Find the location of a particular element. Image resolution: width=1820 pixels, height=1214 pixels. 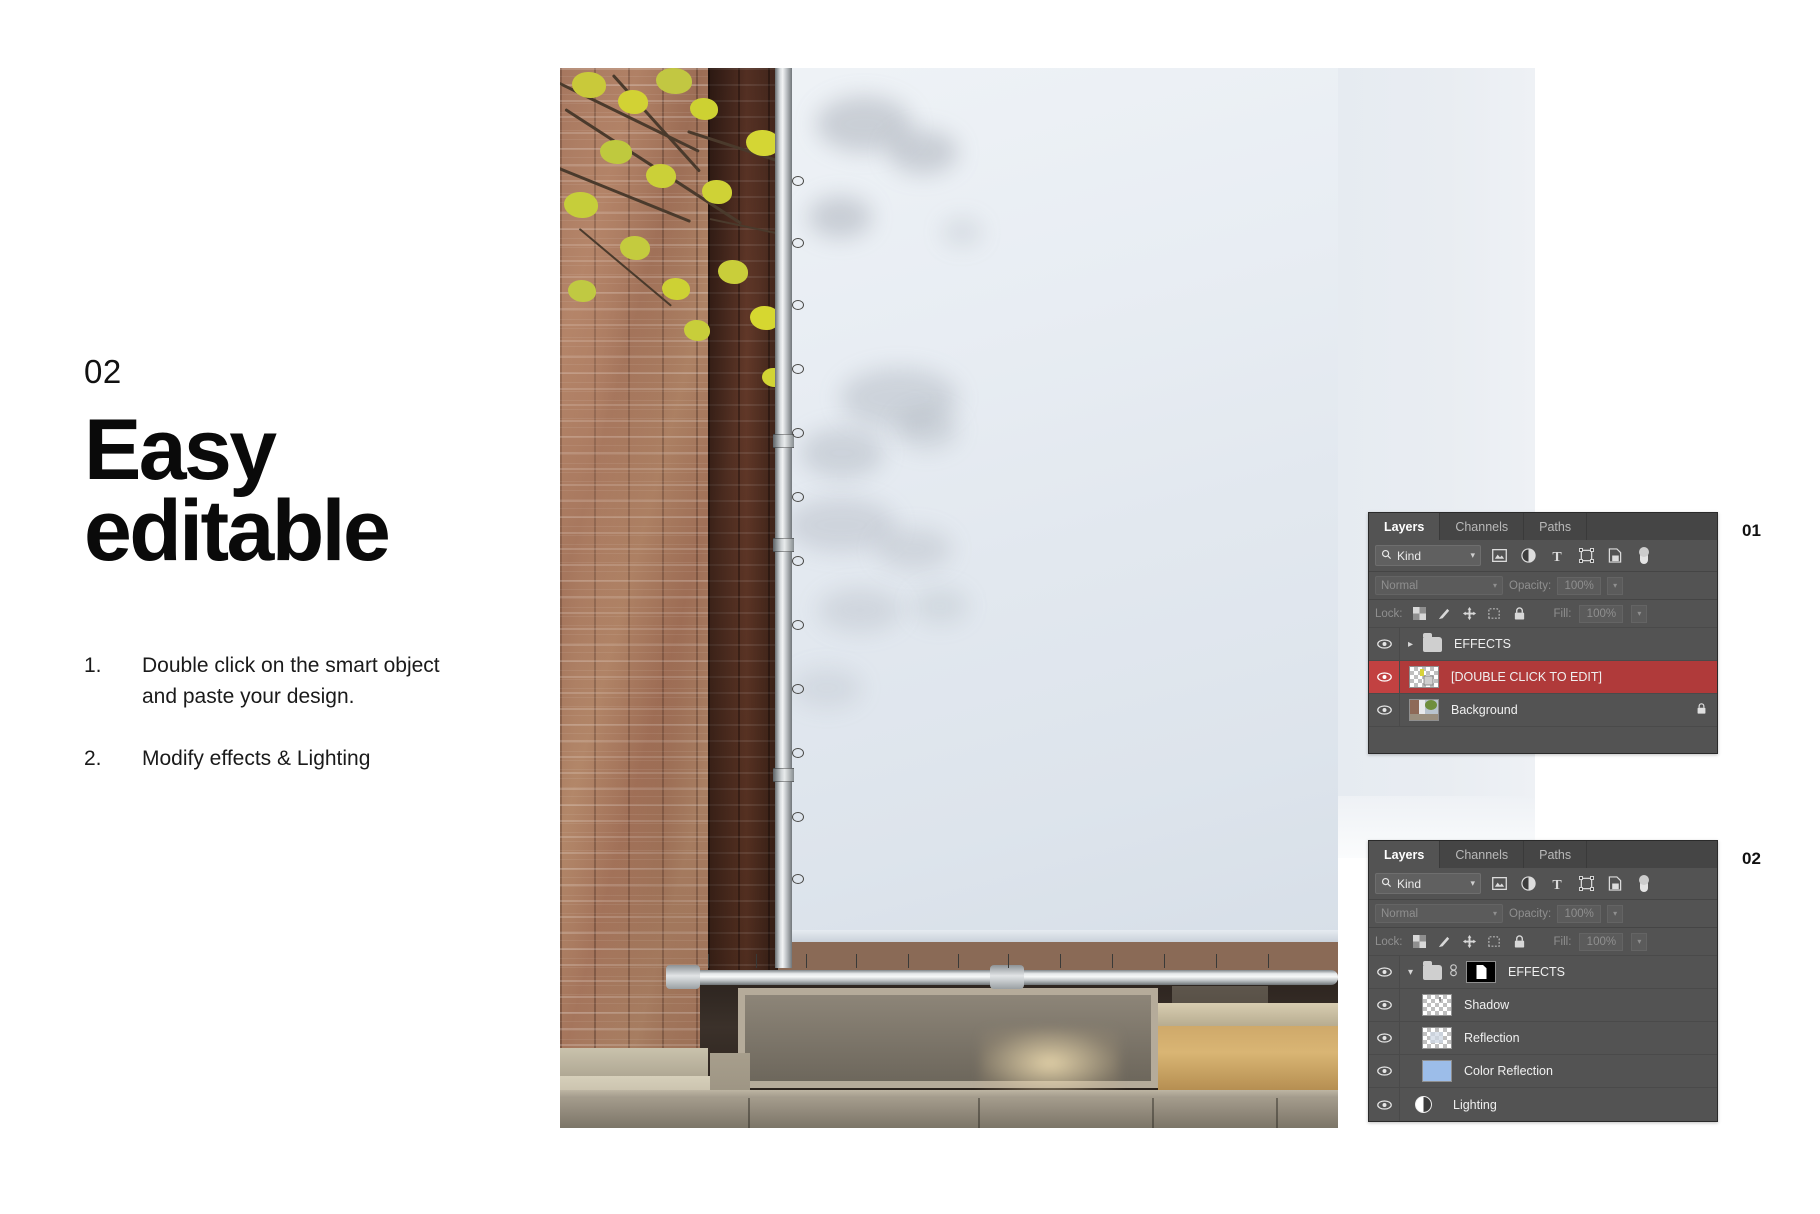

list-item: 2. Modify effects & Lighting is located at coordinates (294, 759).